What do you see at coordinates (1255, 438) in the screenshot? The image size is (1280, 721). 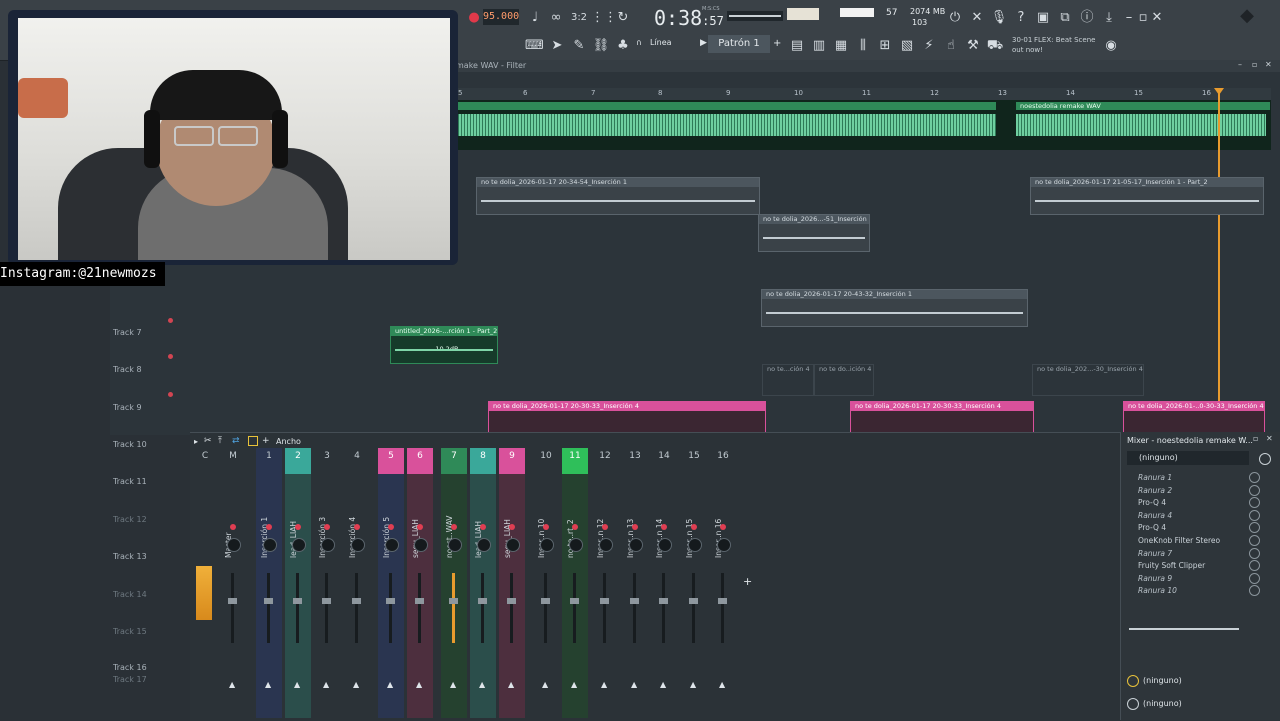 I see `panel-maximize-icon: ▫` at bounding box center [1255, 438].